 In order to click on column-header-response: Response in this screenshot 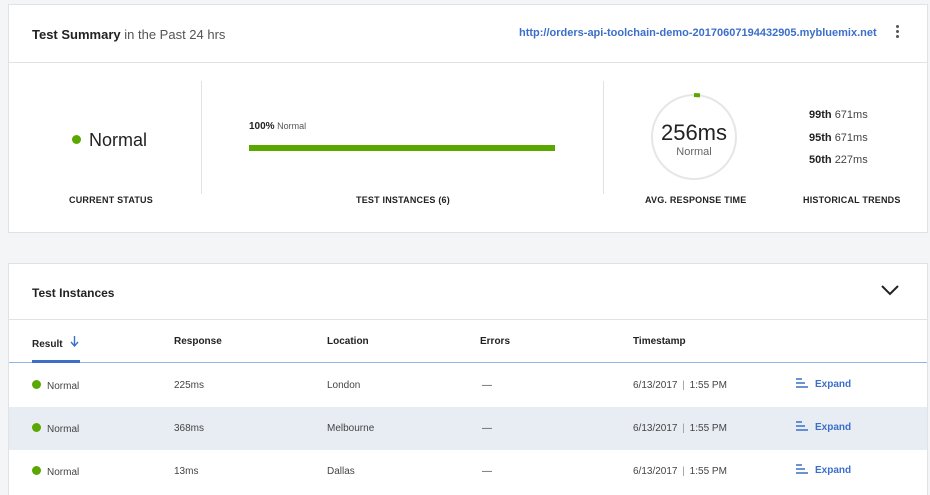, I will do `click(198, 341)`.